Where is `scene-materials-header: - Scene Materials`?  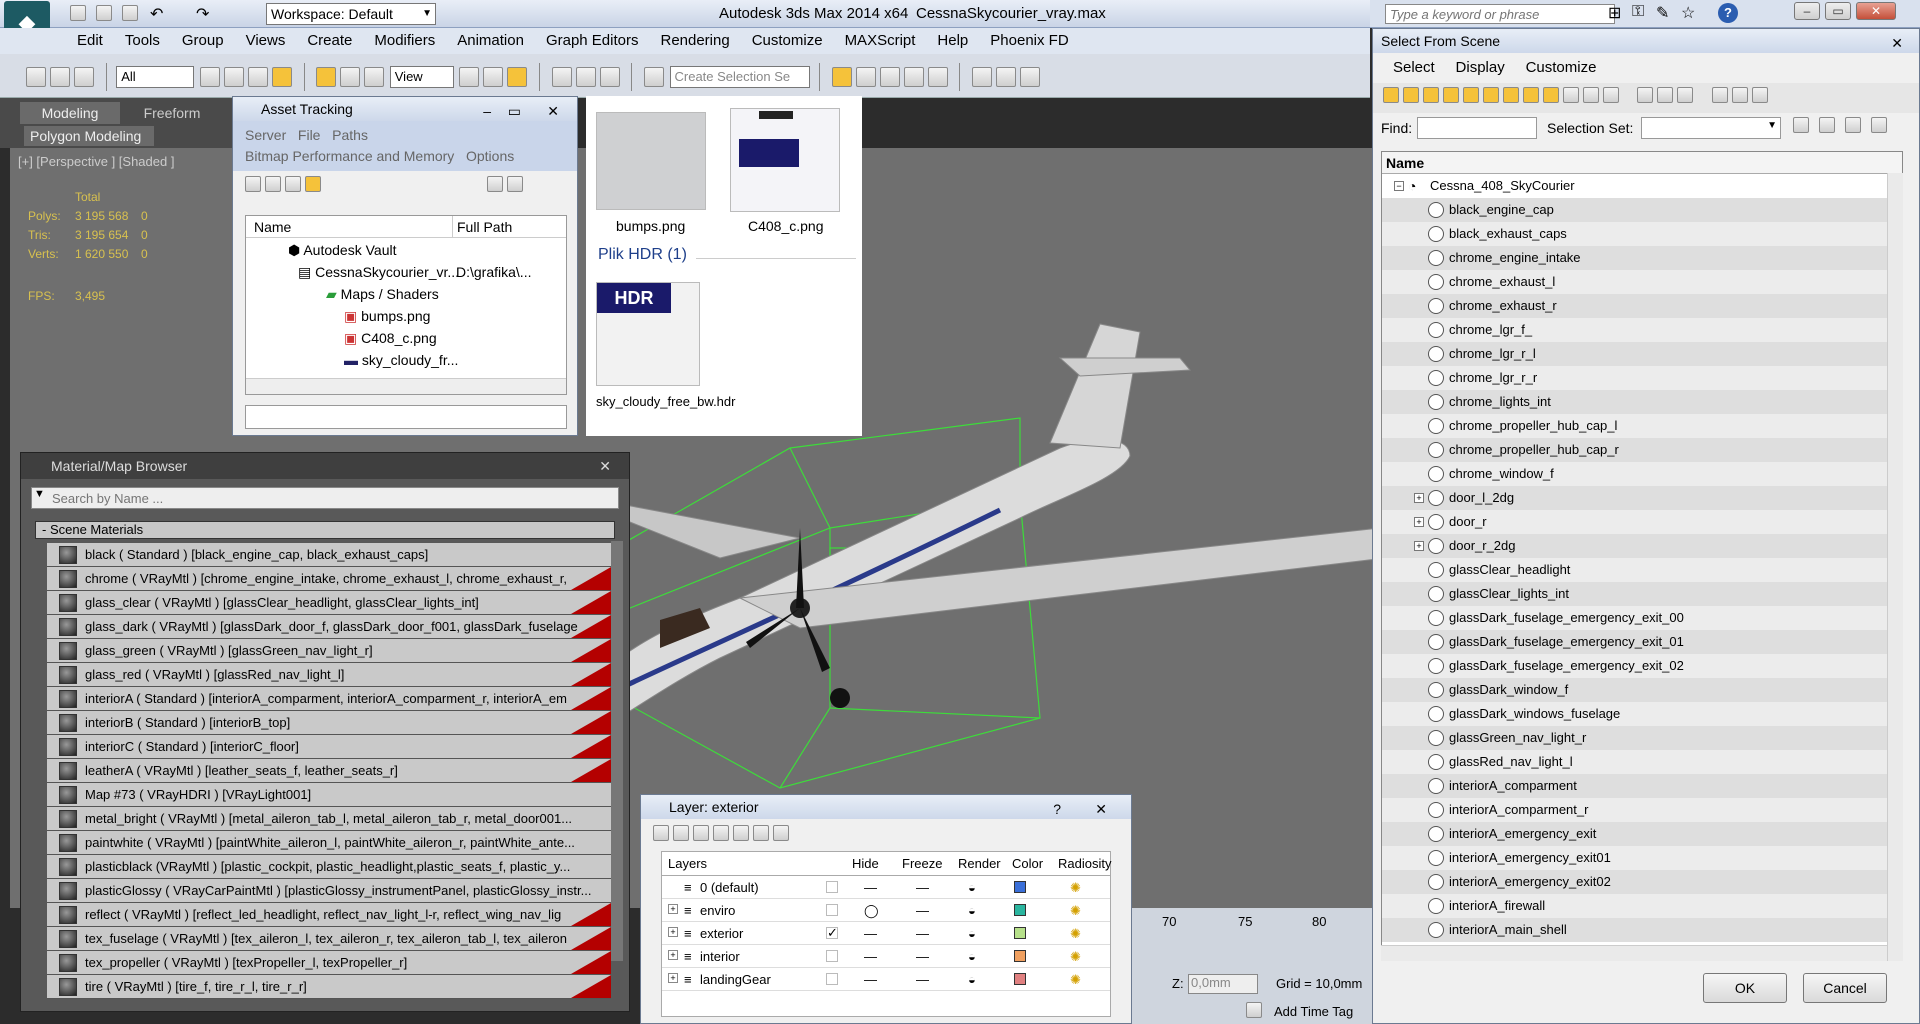
scene-materials-header: - Scene Materials is located at coordinates (325, 530).